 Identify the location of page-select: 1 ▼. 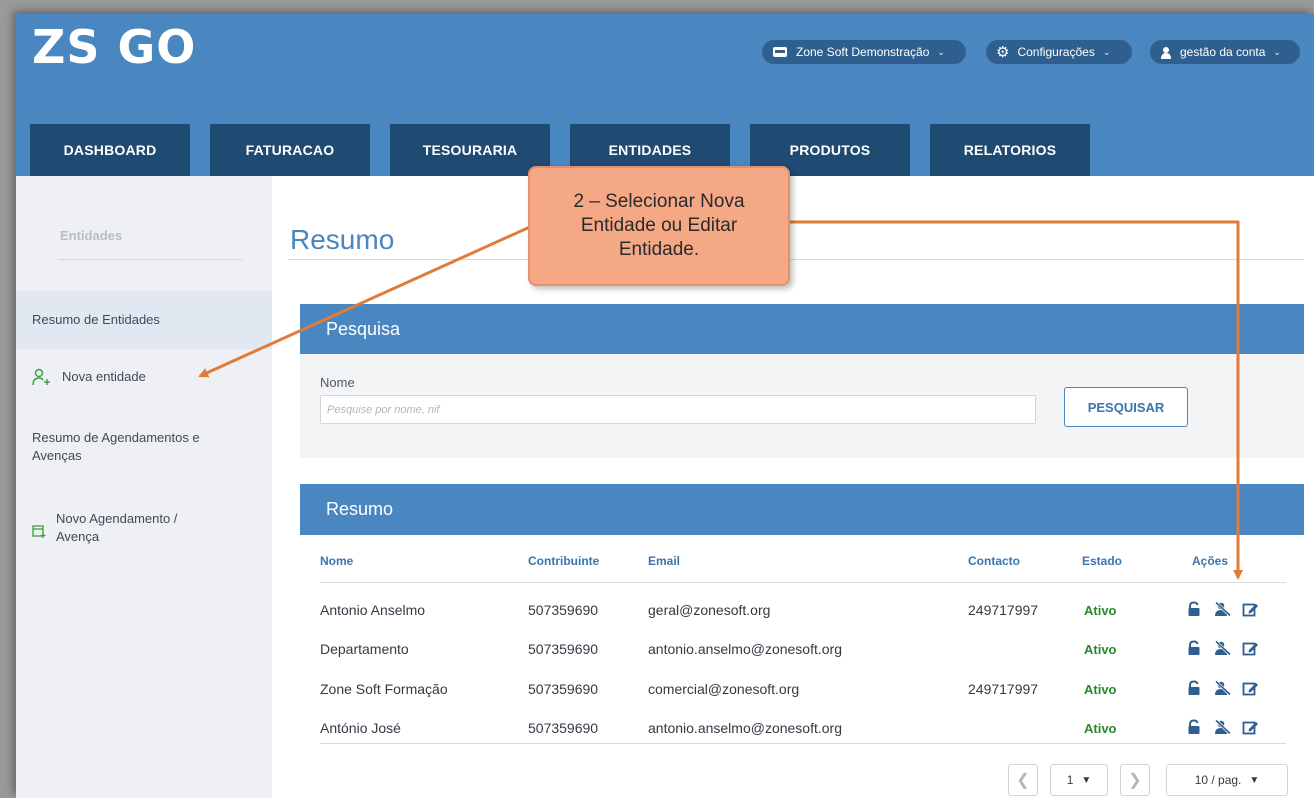
(1079, 780).